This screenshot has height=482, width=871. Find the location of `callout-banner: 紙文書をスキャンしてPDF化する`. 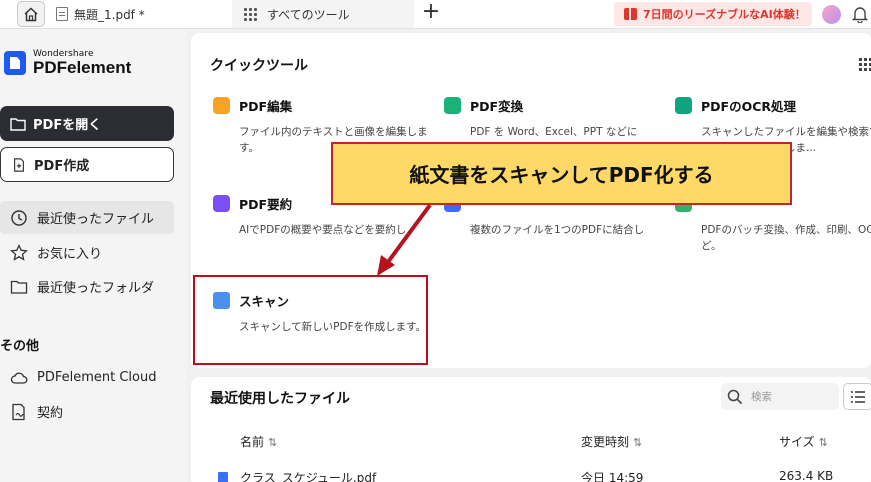

callout-banner: 紙文書をスキャンしてPDF化する is located at coordinates (561, 173).